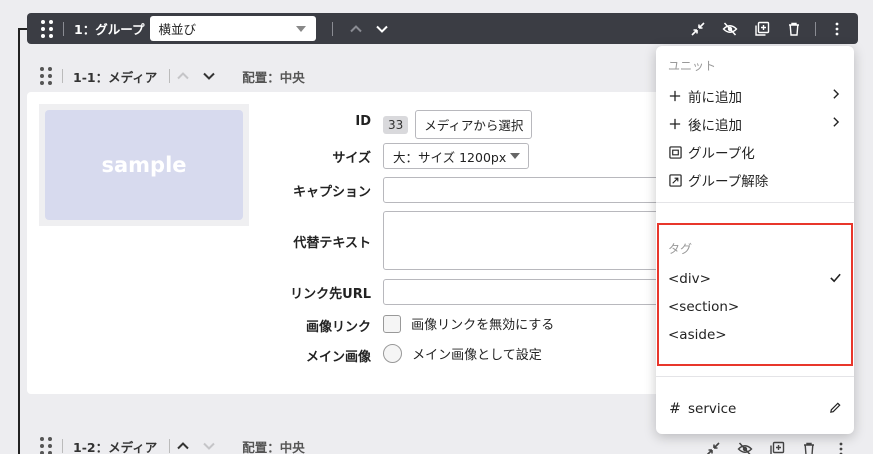  I want to click on menu-section-unit: ユニット, so click(692, 66).